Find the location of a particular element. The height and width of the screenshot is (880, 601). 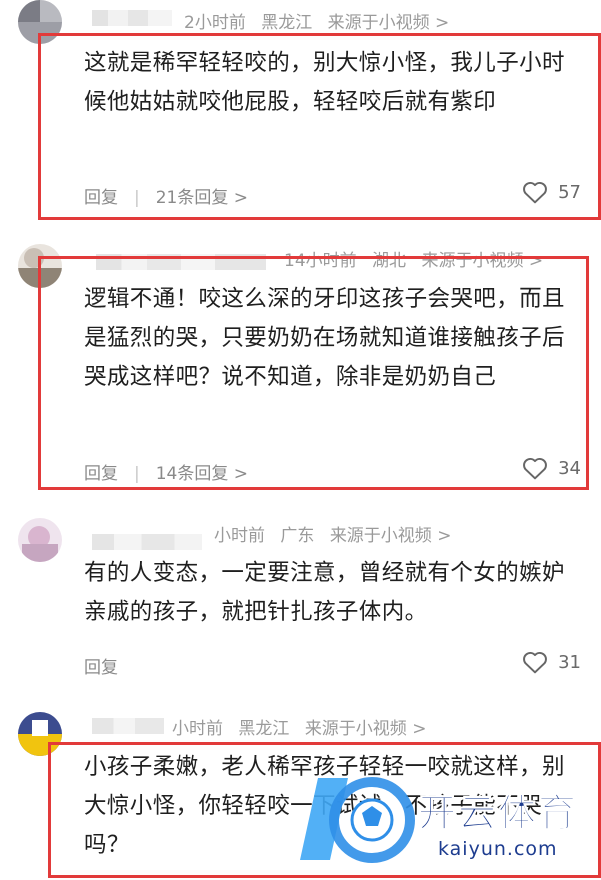

comment-meta: 小时前 黑龙江 来源于小视频 > is located at coordinates (304, 726).